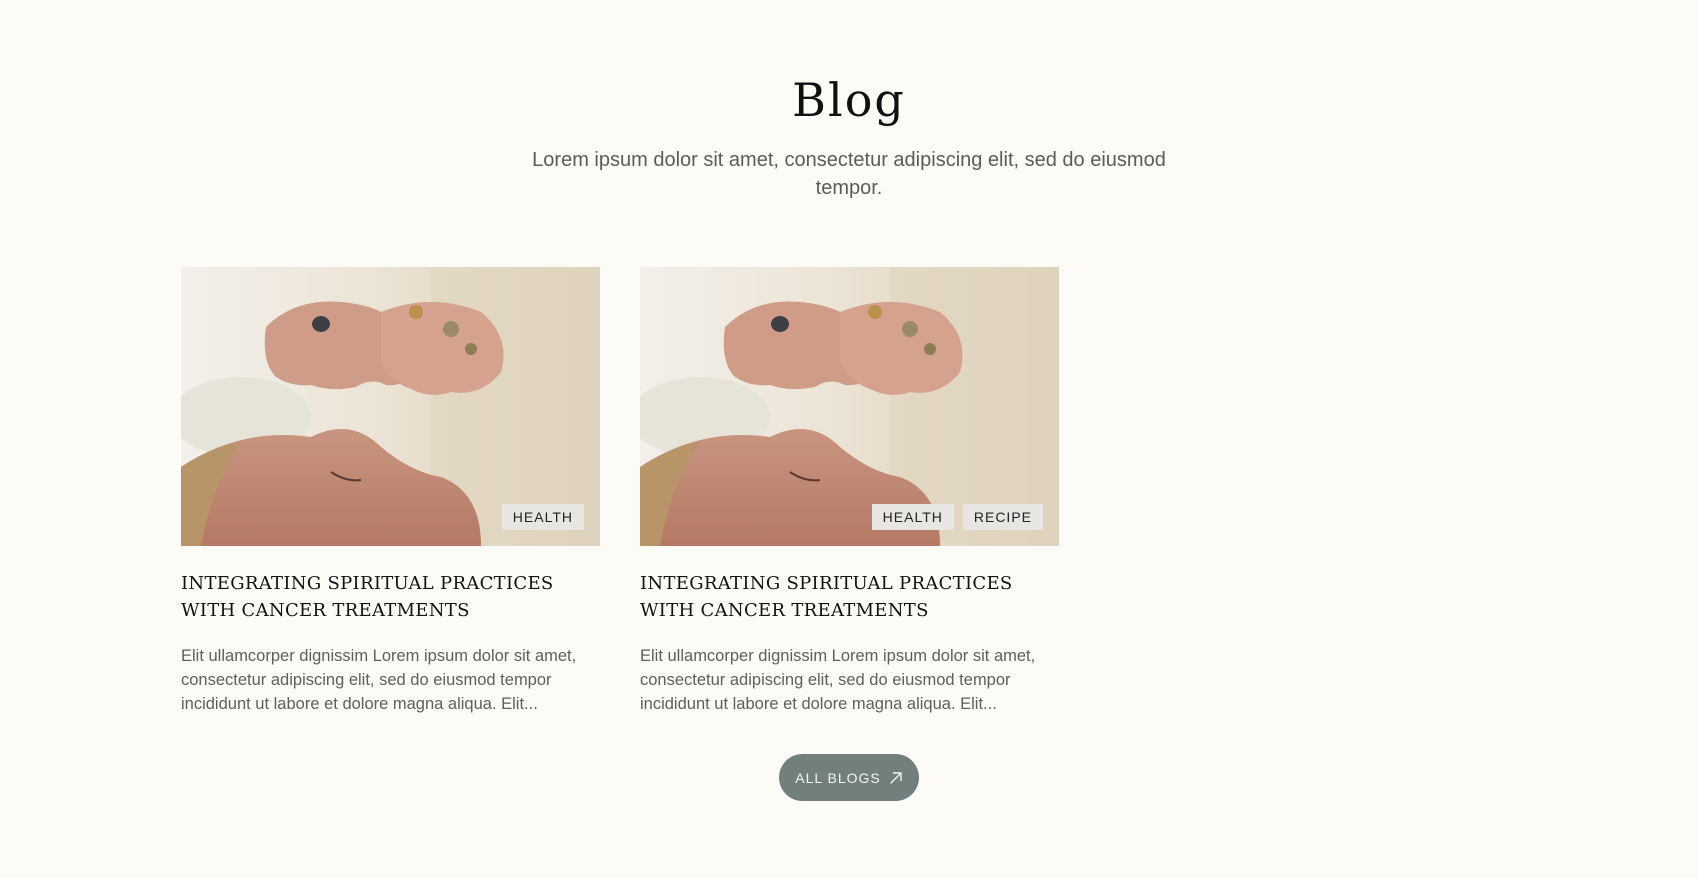 The image size is (1698, 878). I want to click on tag-recipe: RECIPE, so click(1002, 517).